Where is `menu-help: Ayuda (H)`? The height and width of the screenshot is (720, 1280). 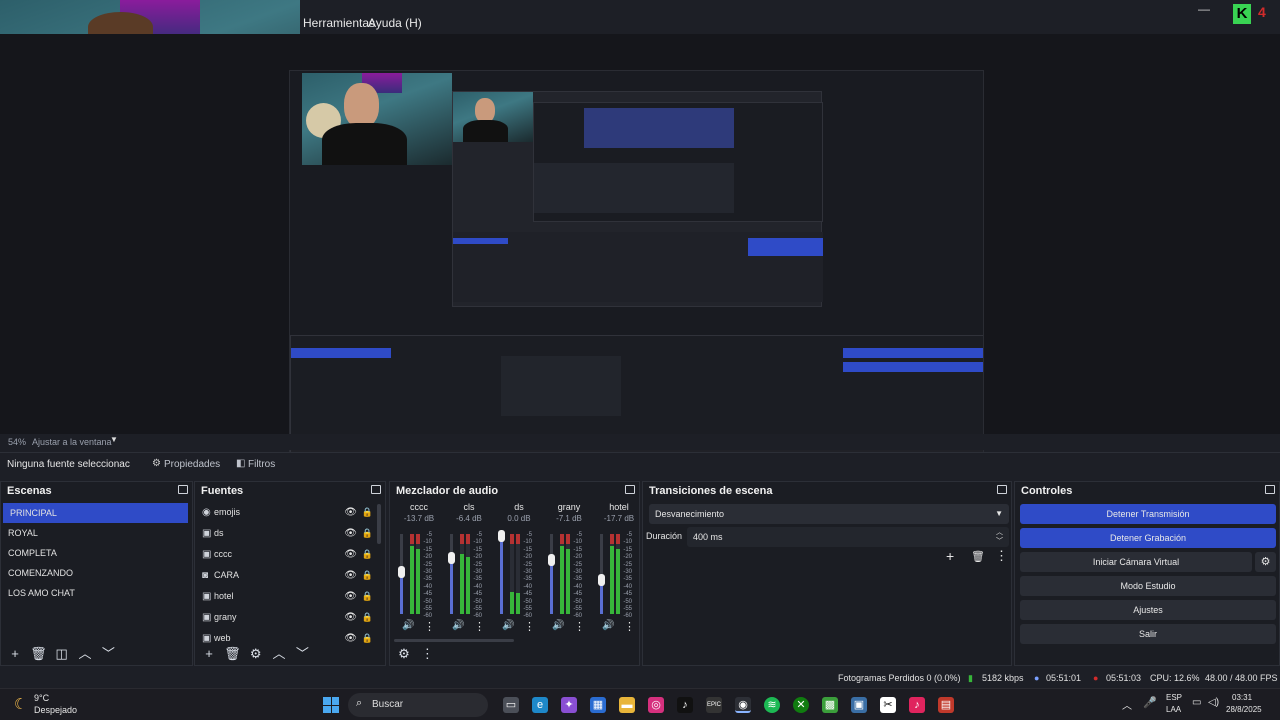
menu-help: Ayuda (H) is located at coordinates (395, 23).